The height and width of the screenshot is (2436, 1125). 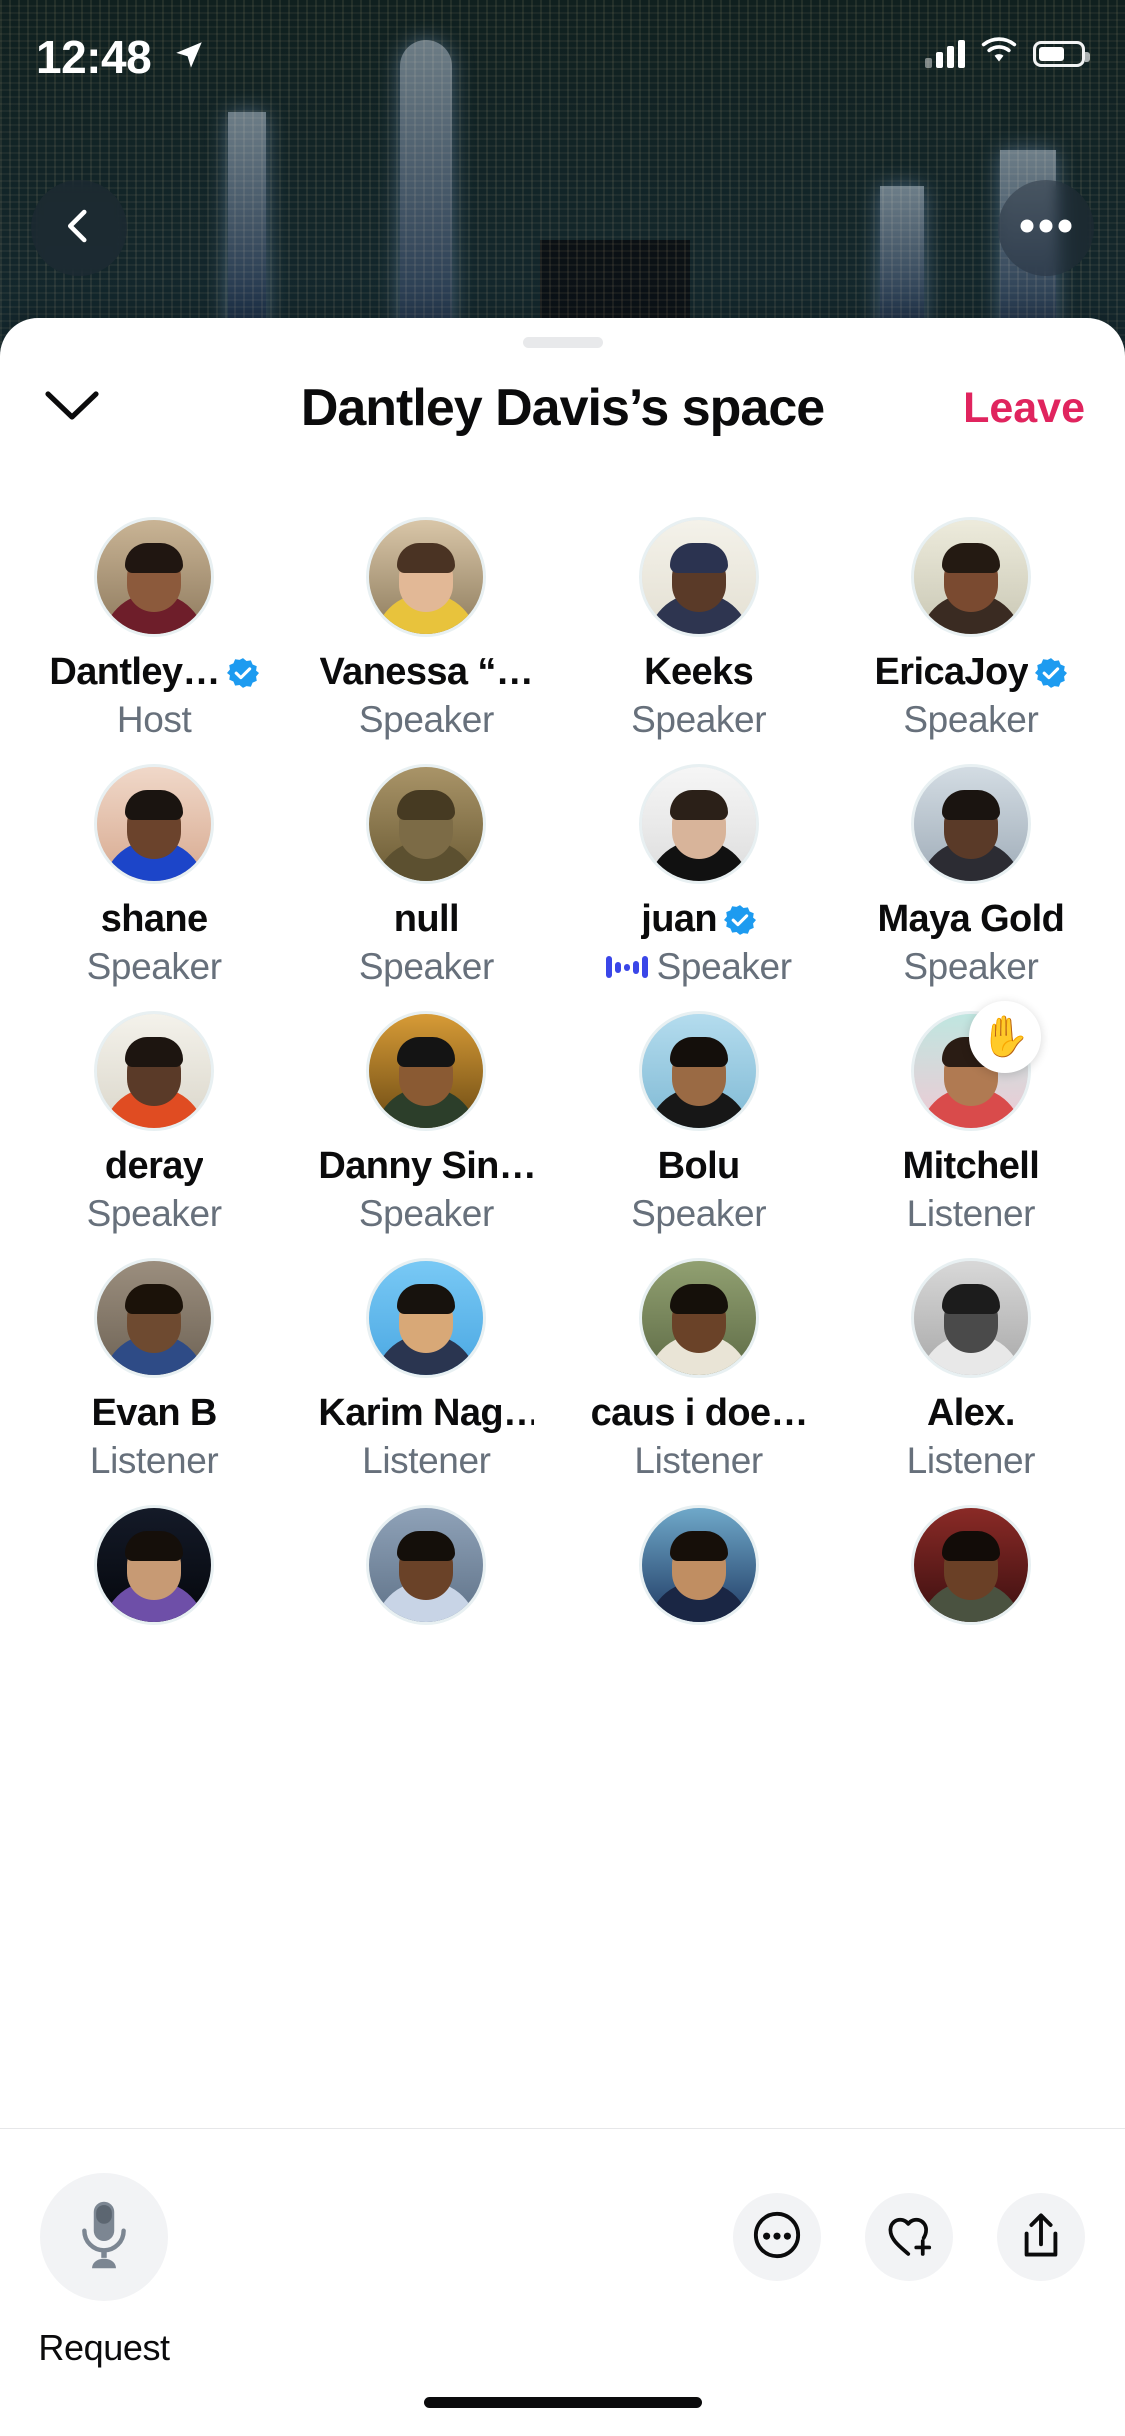 What do you see at coordinates (562, 2402) in the screenshot?
I see `home-indicator` at bounding box center [562, 2402].